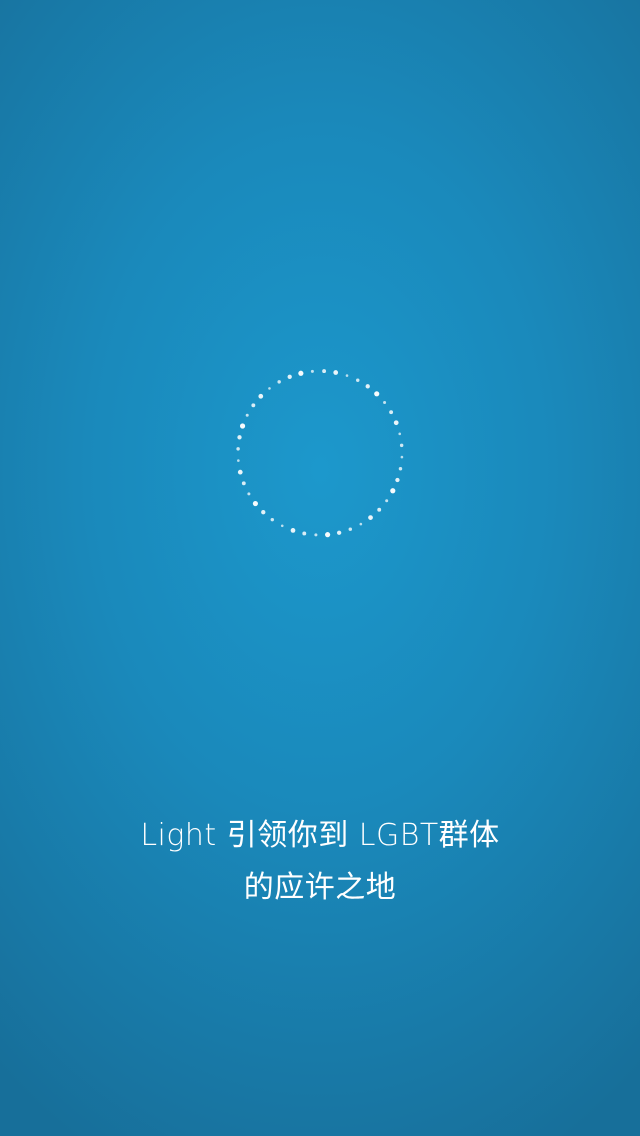 This screenshot has height=1136, width=640. Describe the element at coordinates (320, 887) in the screenshot. I see `tagline-line-2: 的应许之地` at that location.